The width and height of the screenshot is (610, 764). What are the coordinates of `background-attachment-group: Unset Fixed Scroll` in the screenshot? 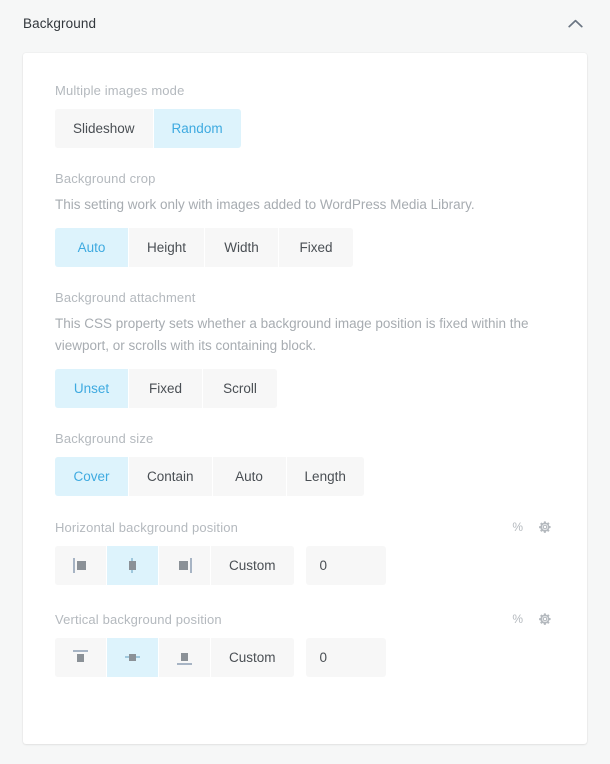 It's located at (166, 388).